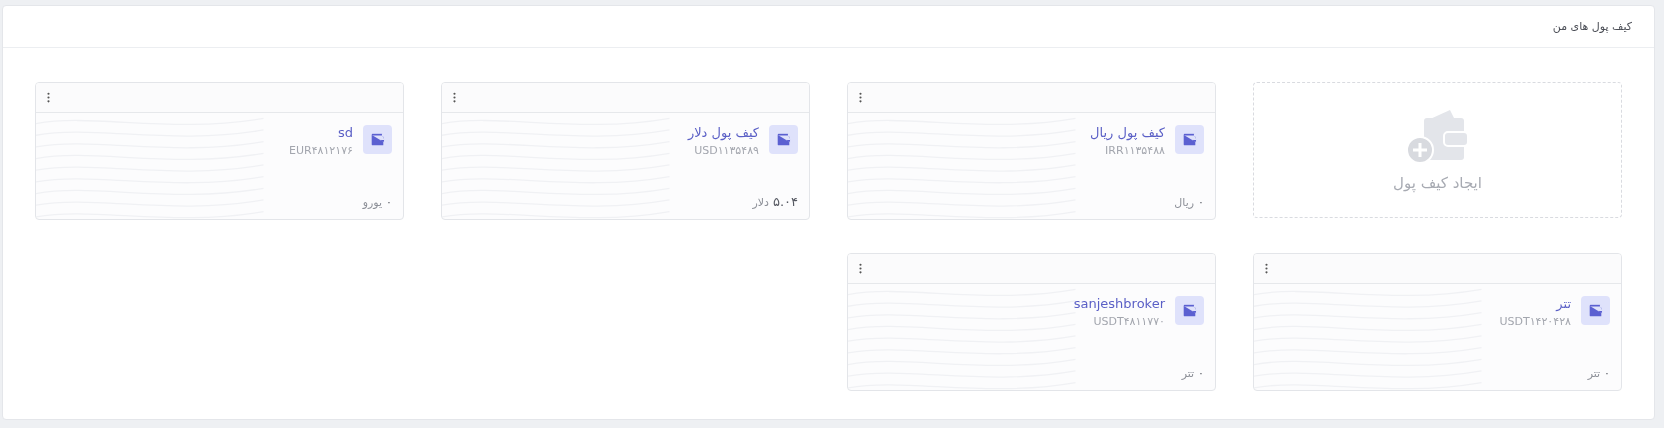 This screenshot has width=1664, height=428. I want to click on wallet-code: EUR۴۸۱۲۱۷۶, so click(321, 150).